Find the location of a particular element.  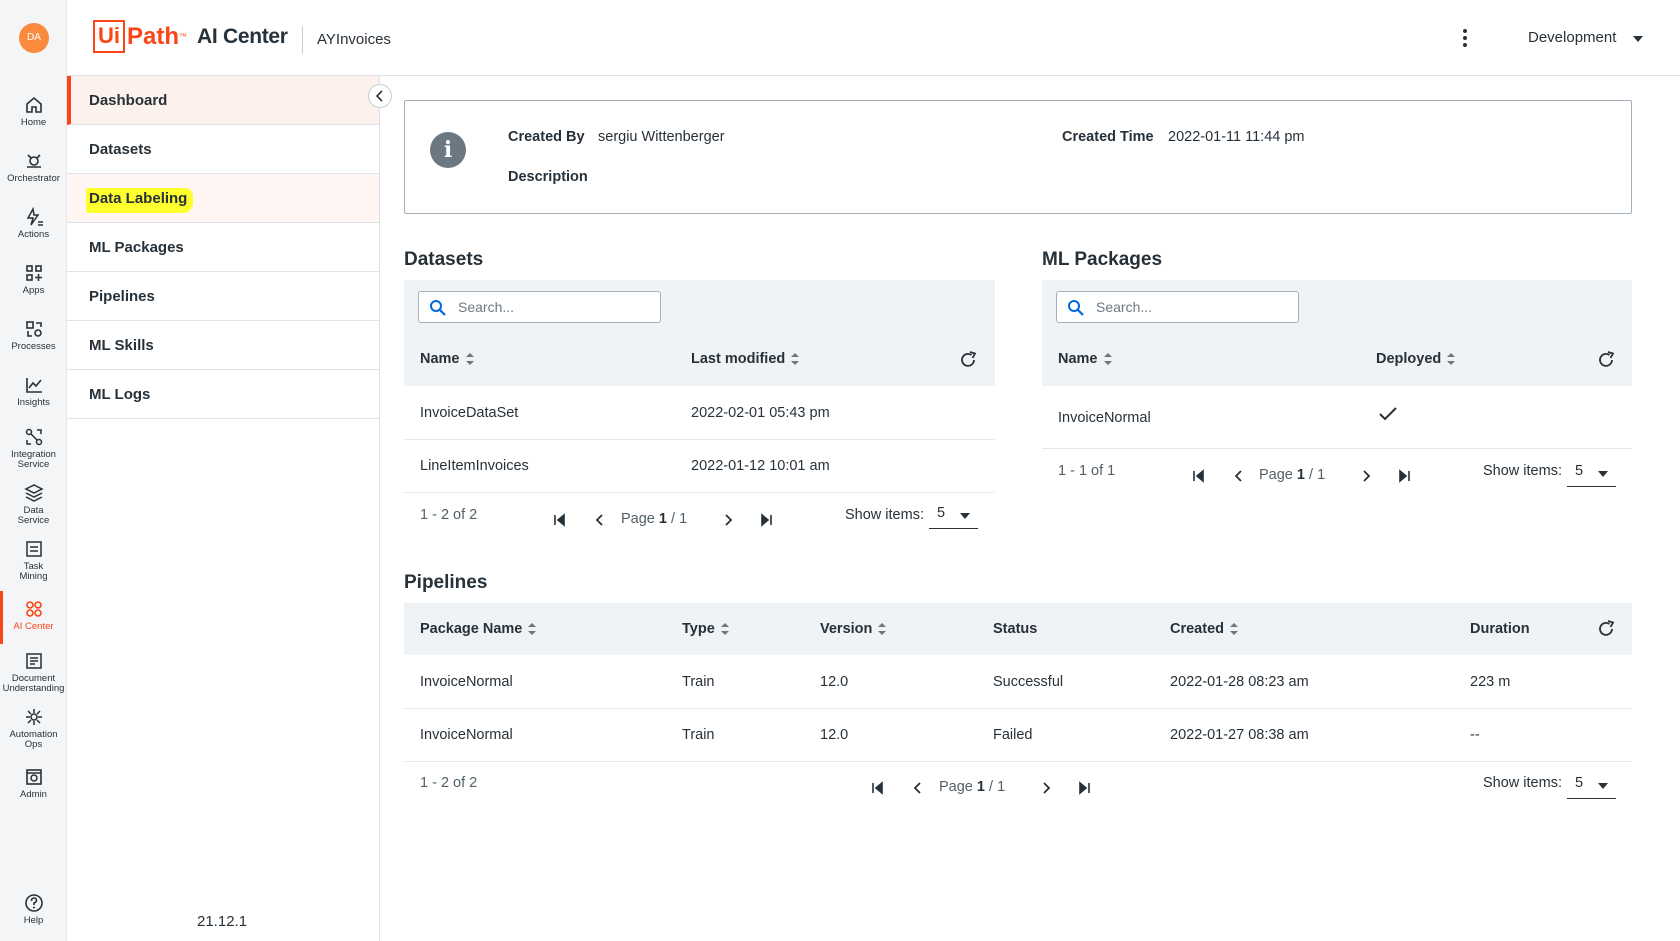

chevron-down-icon is located at coordinates (1638, 39).